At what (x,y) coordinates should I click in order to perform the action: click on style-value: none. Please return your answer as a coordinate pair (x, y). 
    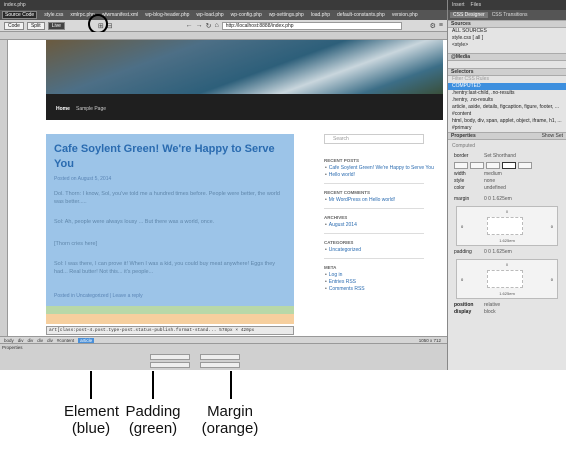
    Looking at the image, I should click on (489, 181).